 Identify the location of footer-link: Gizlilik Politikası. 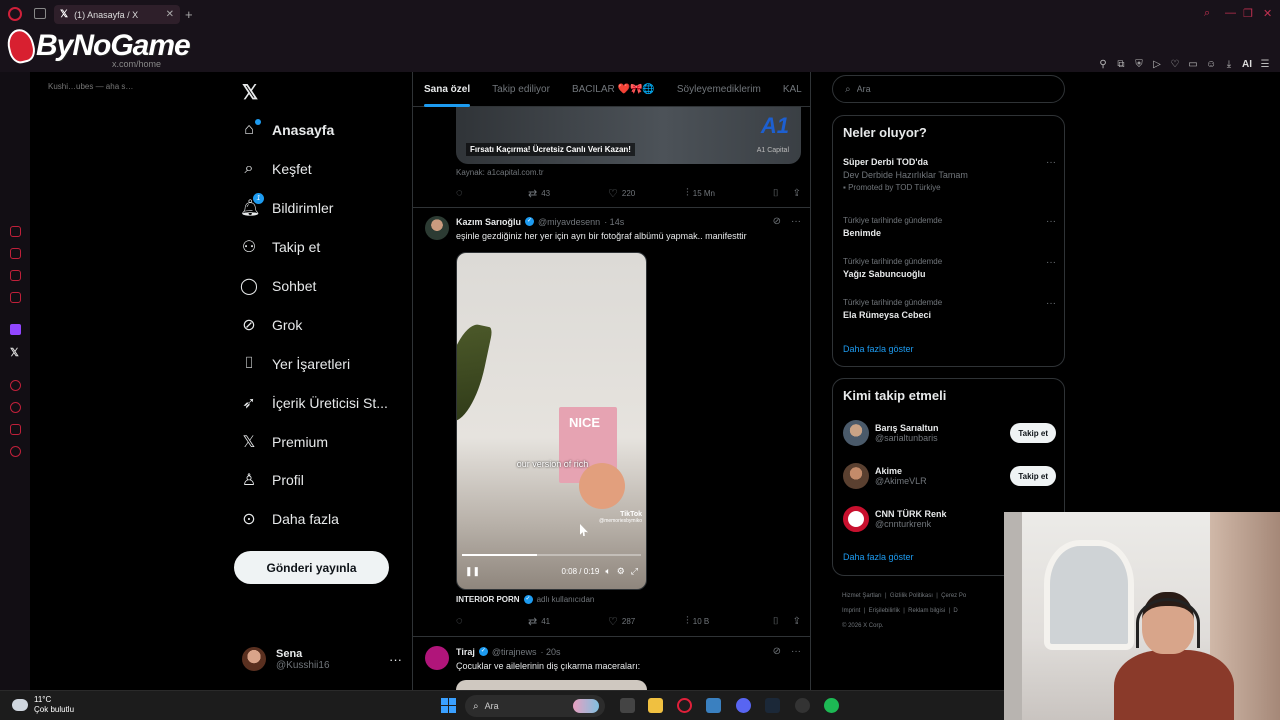
(911, 596).